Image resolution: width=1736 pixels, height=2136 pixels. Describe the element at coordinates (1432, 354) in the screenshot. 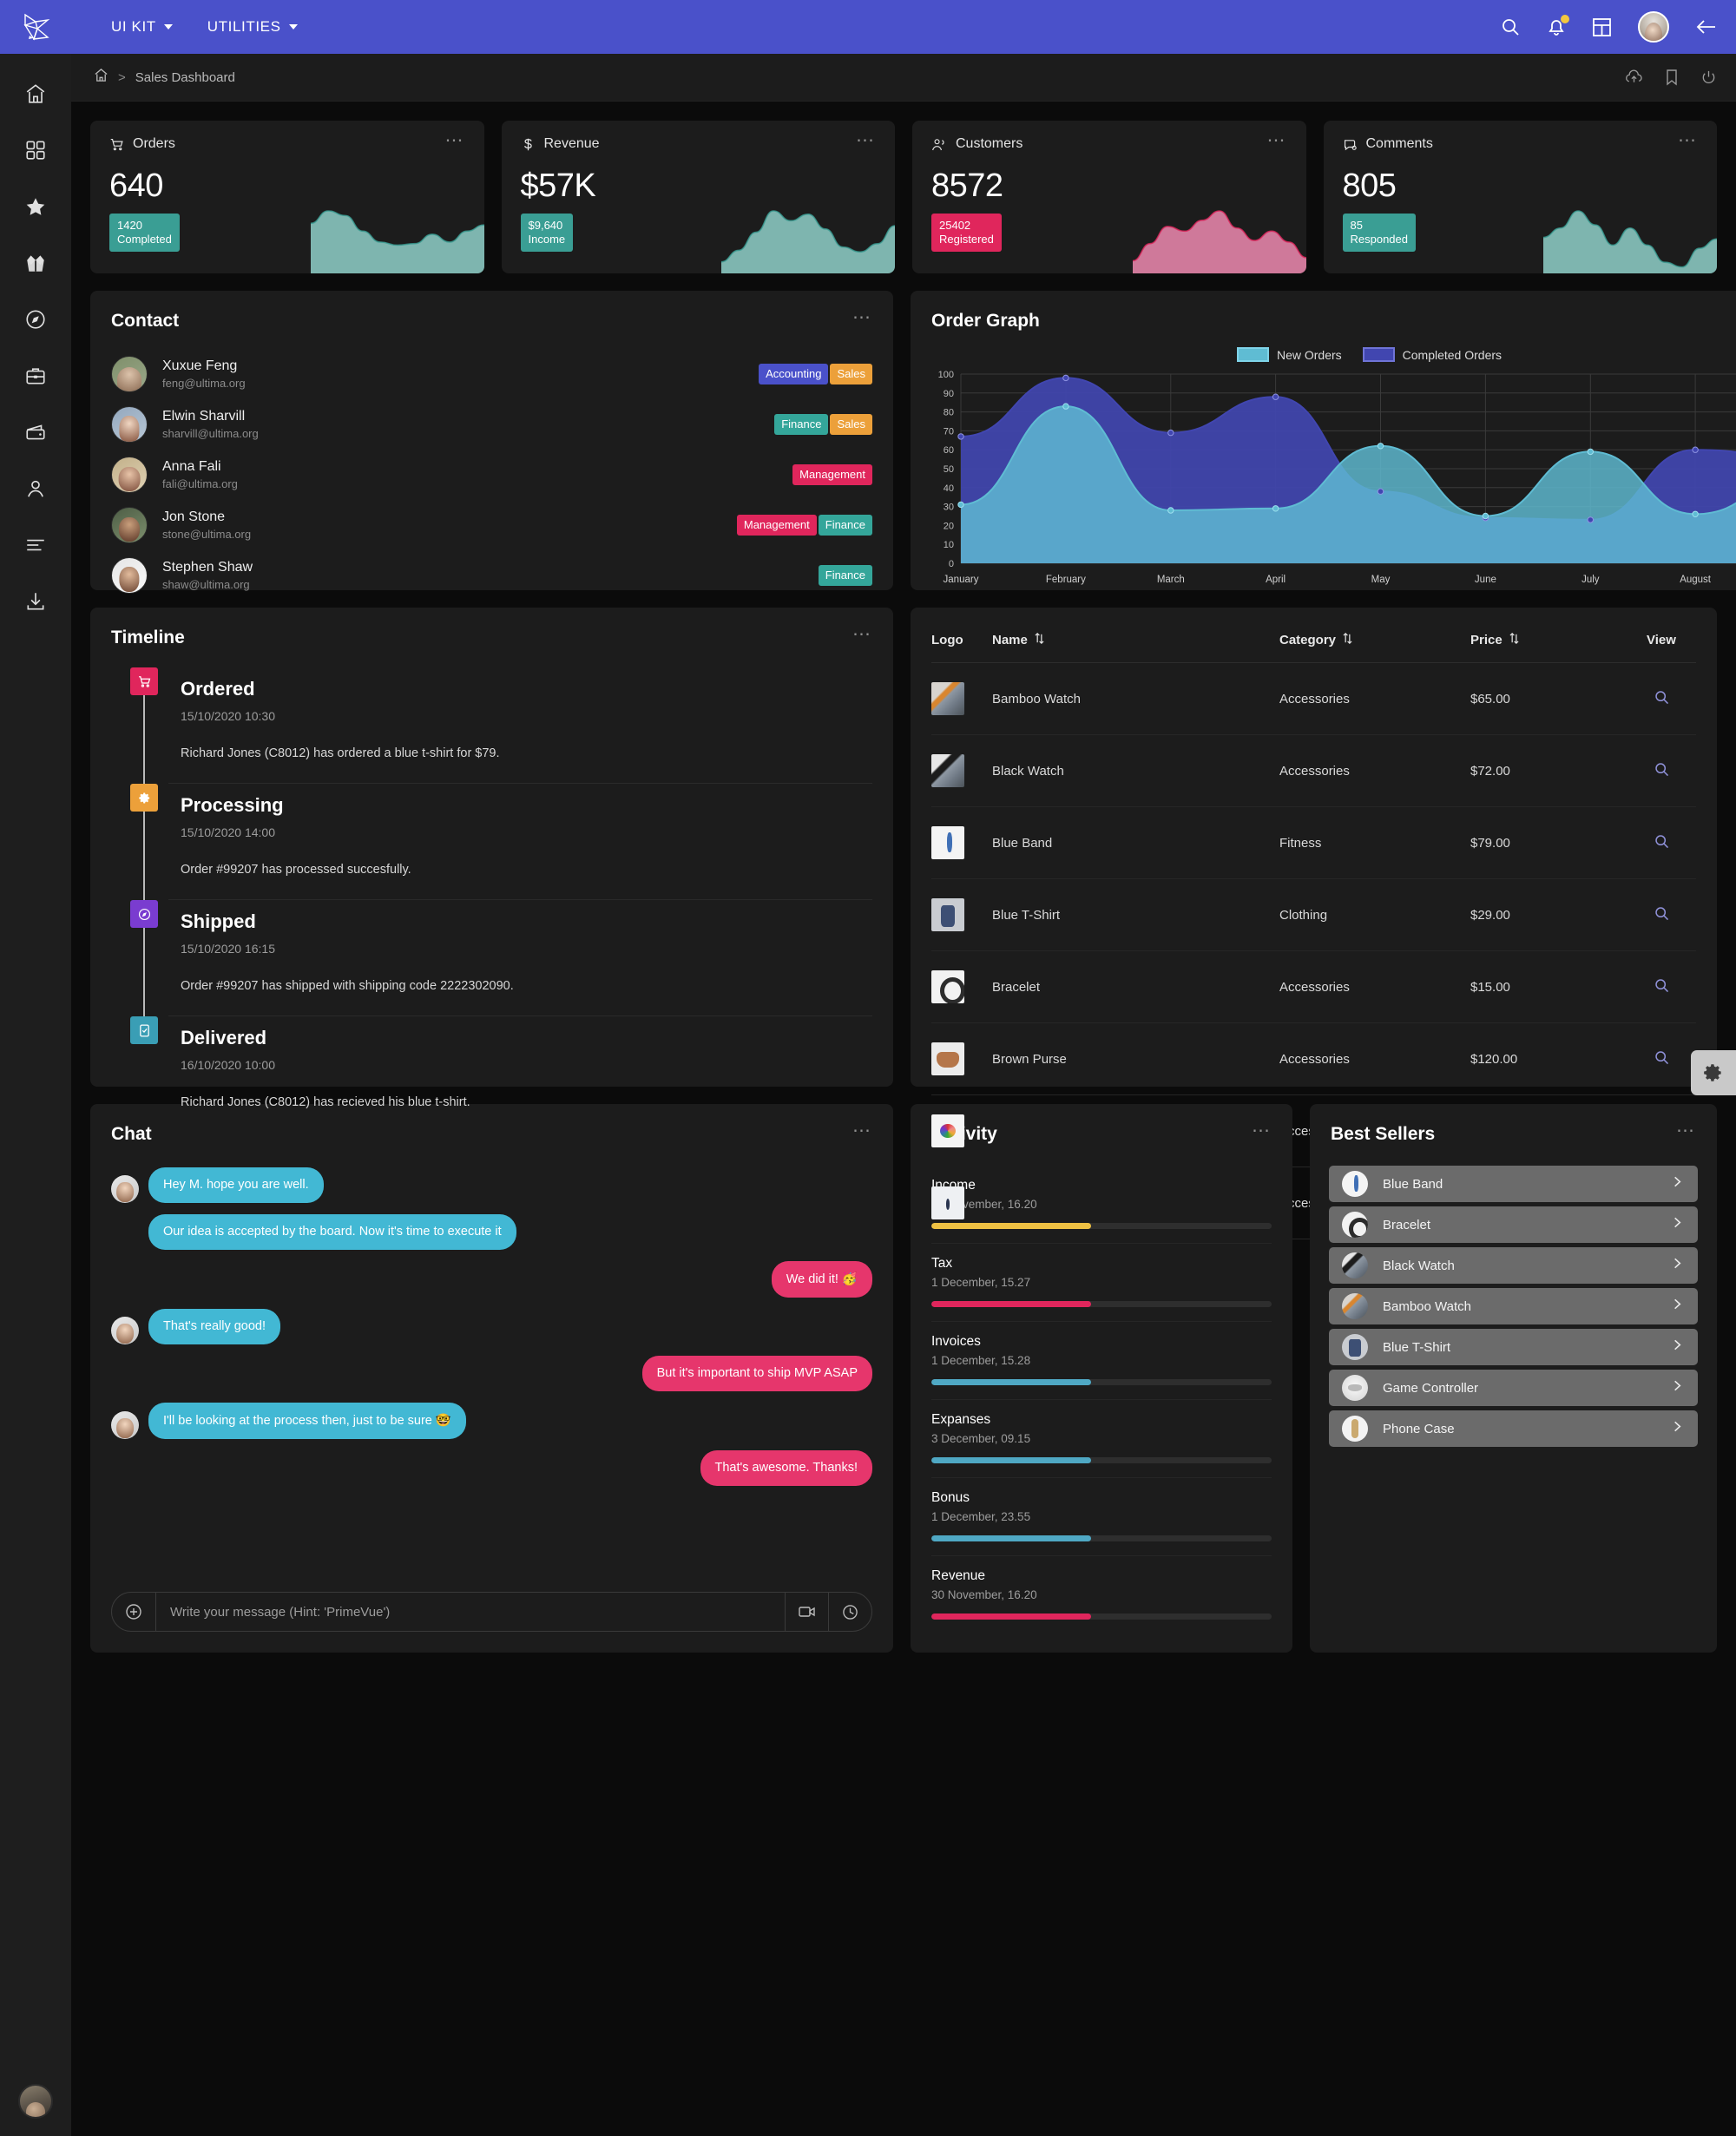

I see `legend-item: Completed Orders` at that location.